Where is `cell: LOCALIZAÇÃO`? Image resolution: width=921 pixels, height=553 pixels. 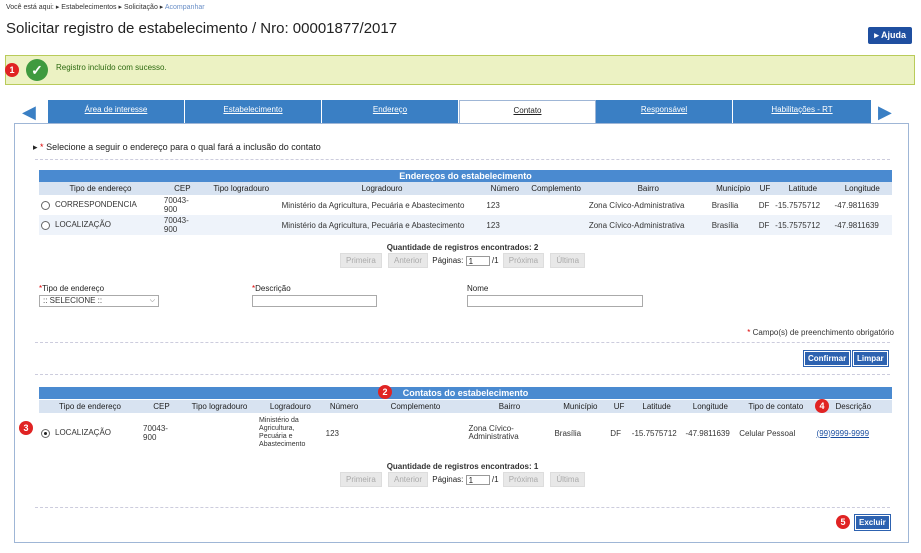
cell: LOCALIZAÇÃO is located at coordinates (100, 225).